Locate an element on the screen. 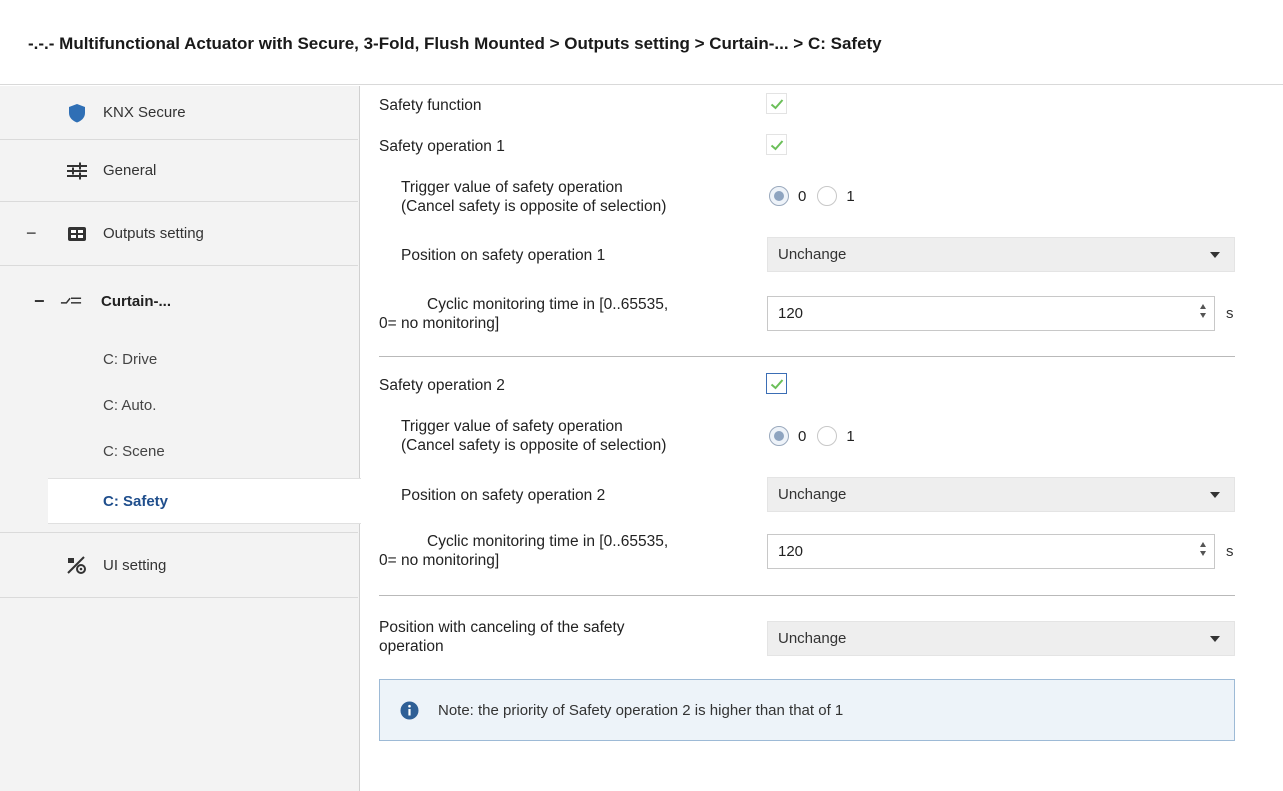 The image size is (1283, 791). safety-function-label: Safety function is located at coordinates (430, 105).